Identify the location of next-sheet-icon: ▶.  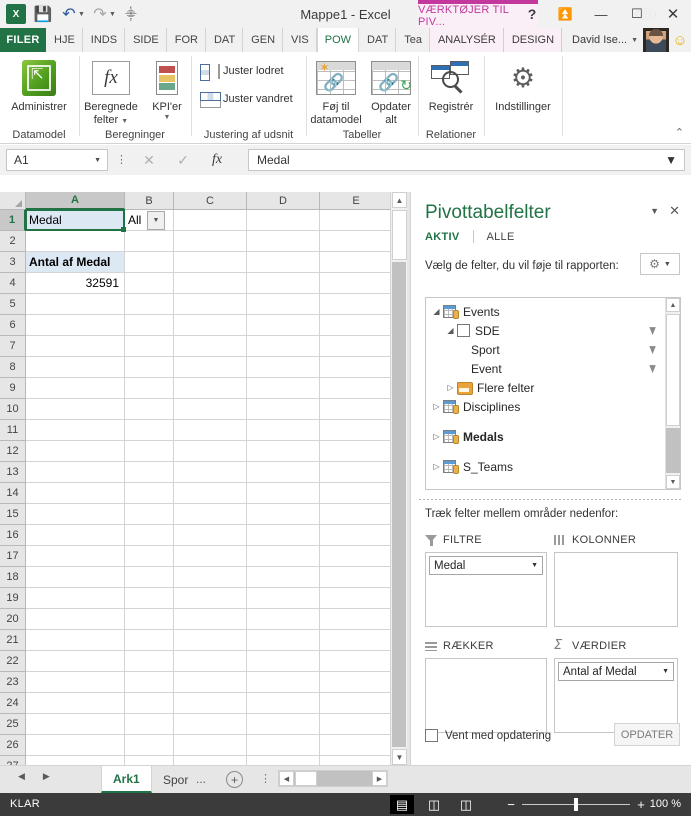
(46, 776).